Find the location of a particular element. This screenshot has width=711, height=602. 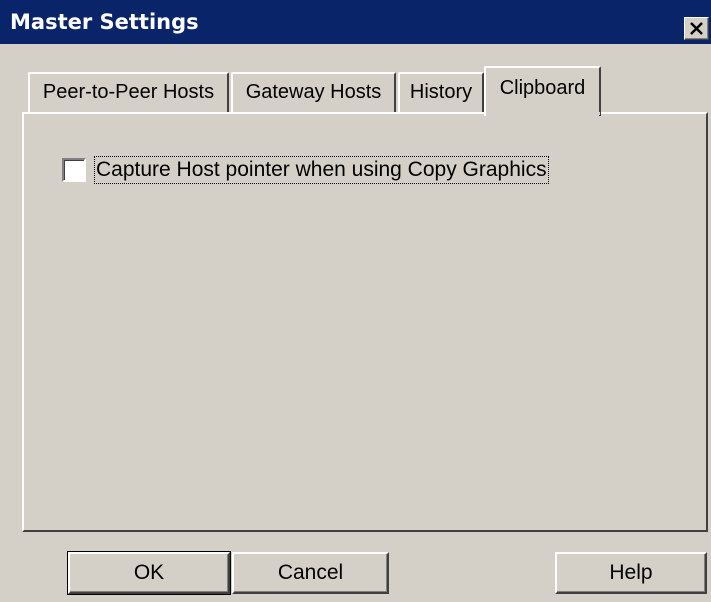

ok-button: OK is located at coordinates (149, 573).